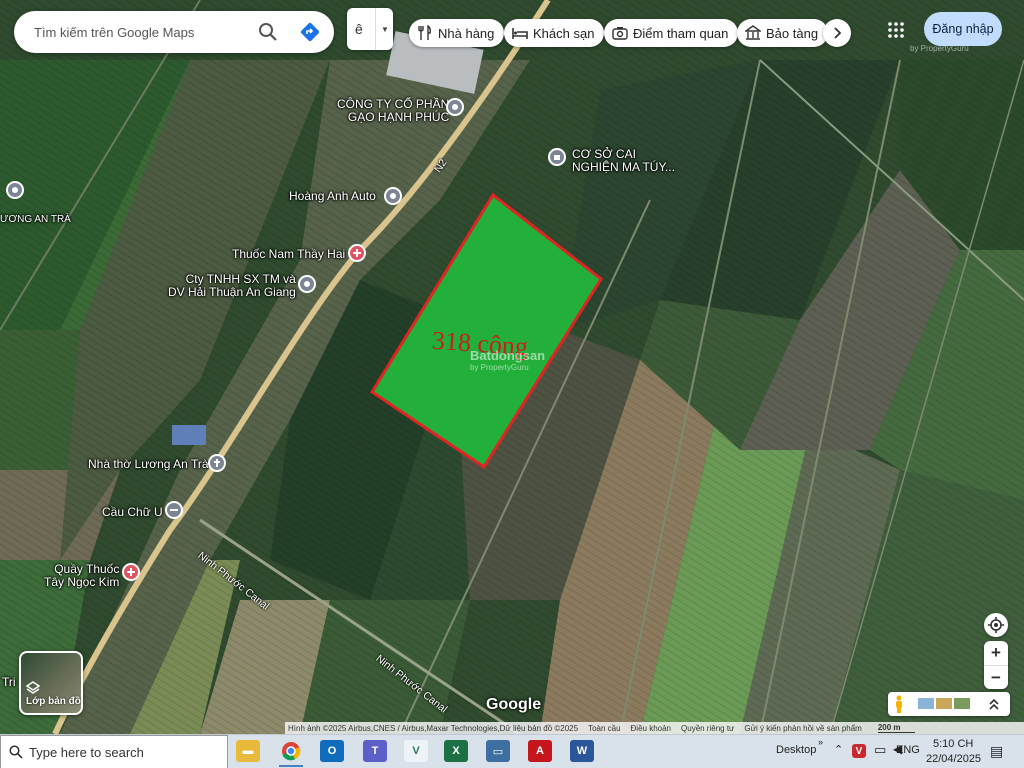  I want to click on outlook-icon: O, so click(332, 751).